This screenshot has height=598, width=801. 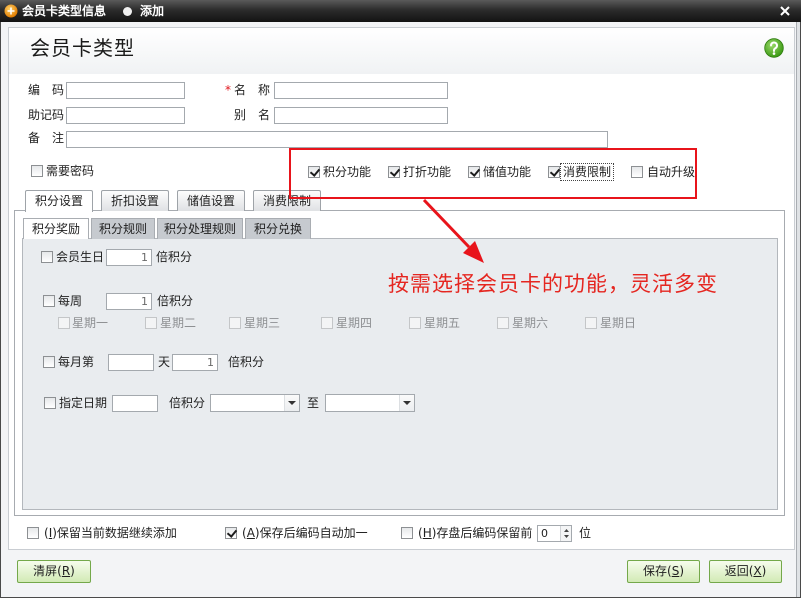 What do you see at coordinates (252, 115) in the screenshot?
I see `alias-label: 别 名` at bounding box center [252, 115].